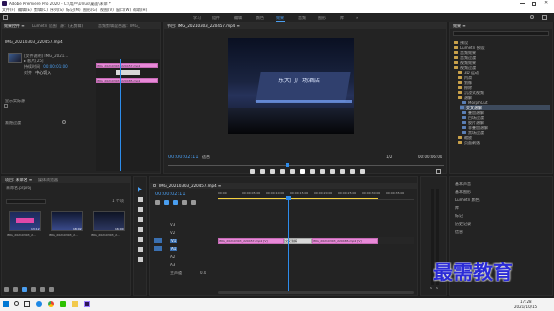  I want to click on home-icon, so click(5, 17).